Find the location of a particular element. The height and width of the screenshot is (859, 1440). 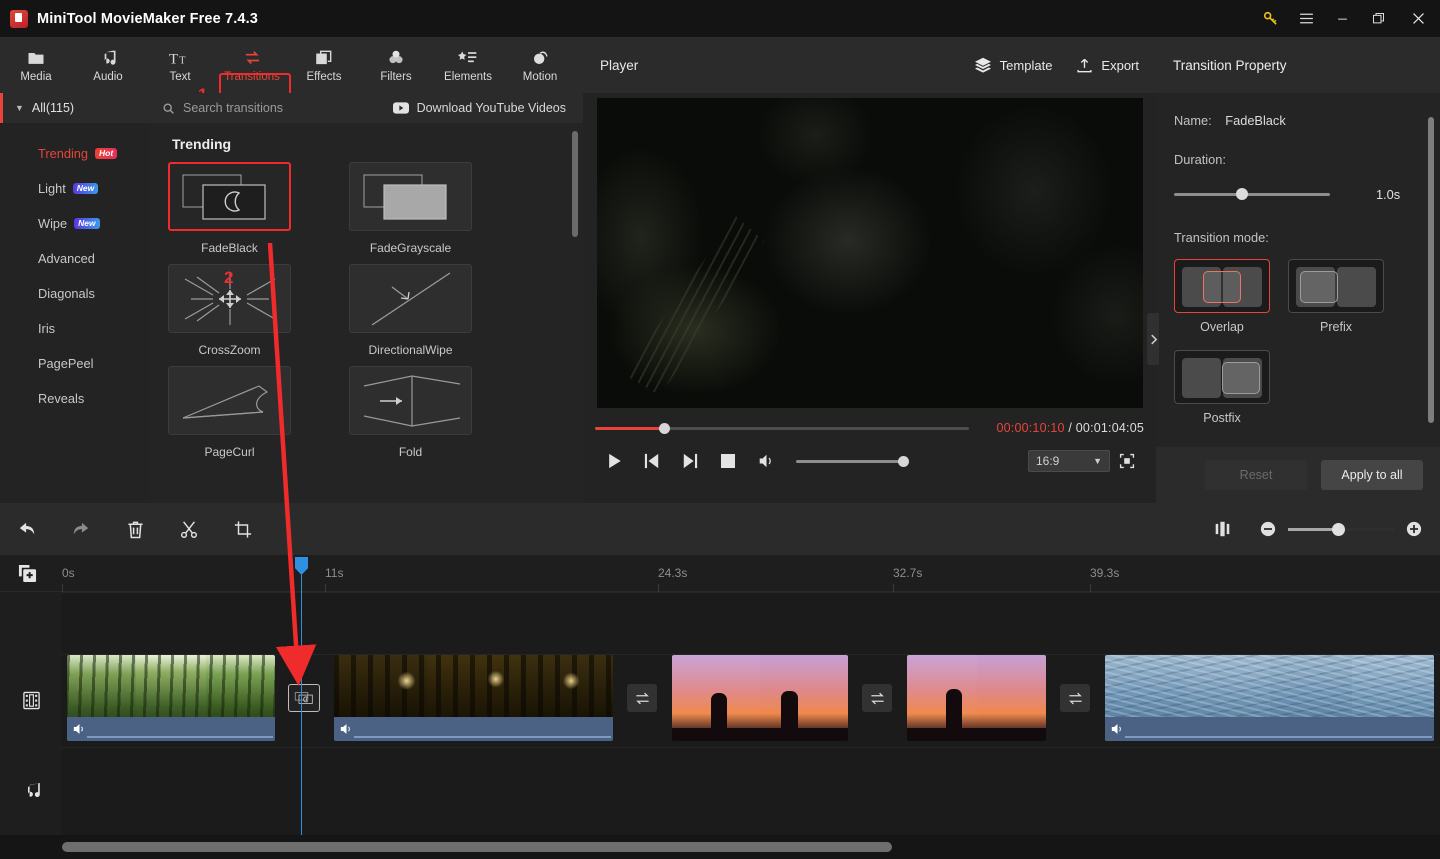

overlay-track is located at coordinates (751, 623).